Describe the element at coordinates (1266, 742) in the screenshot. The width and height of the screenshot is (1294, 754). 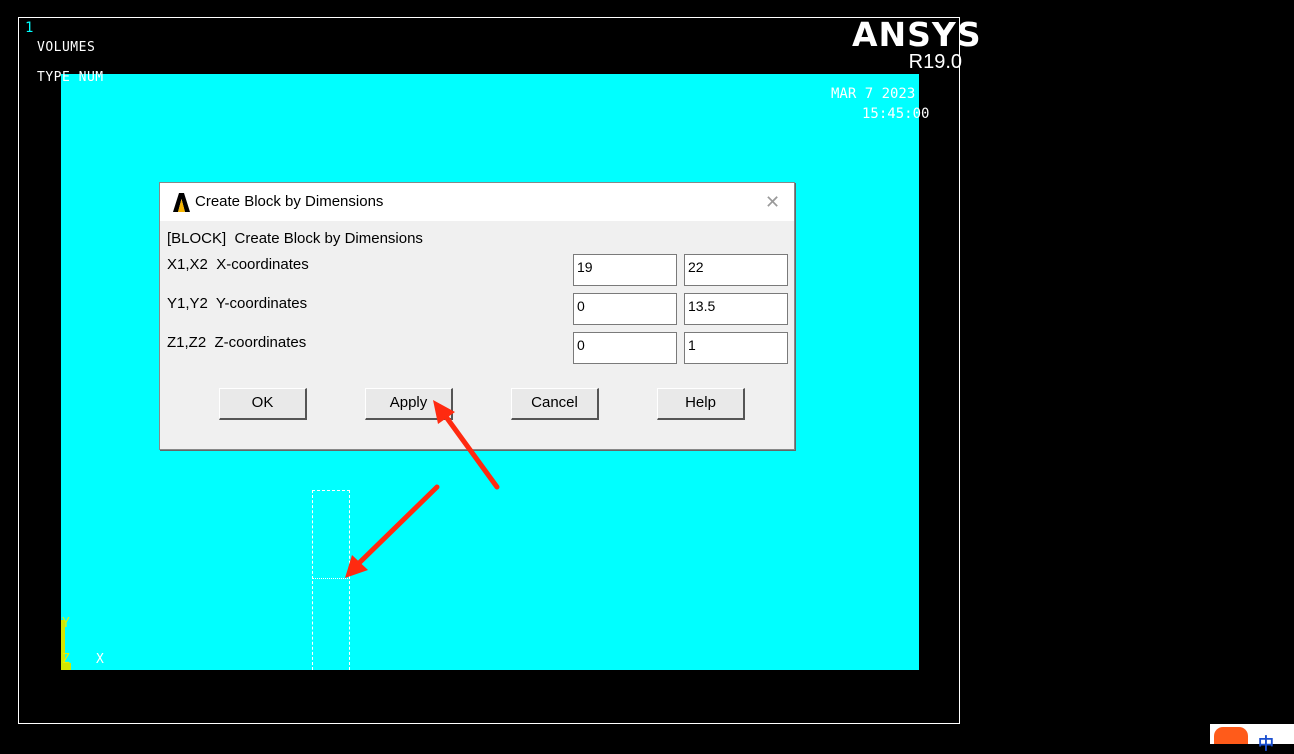
I see `ime-indicator: 中` at that location.